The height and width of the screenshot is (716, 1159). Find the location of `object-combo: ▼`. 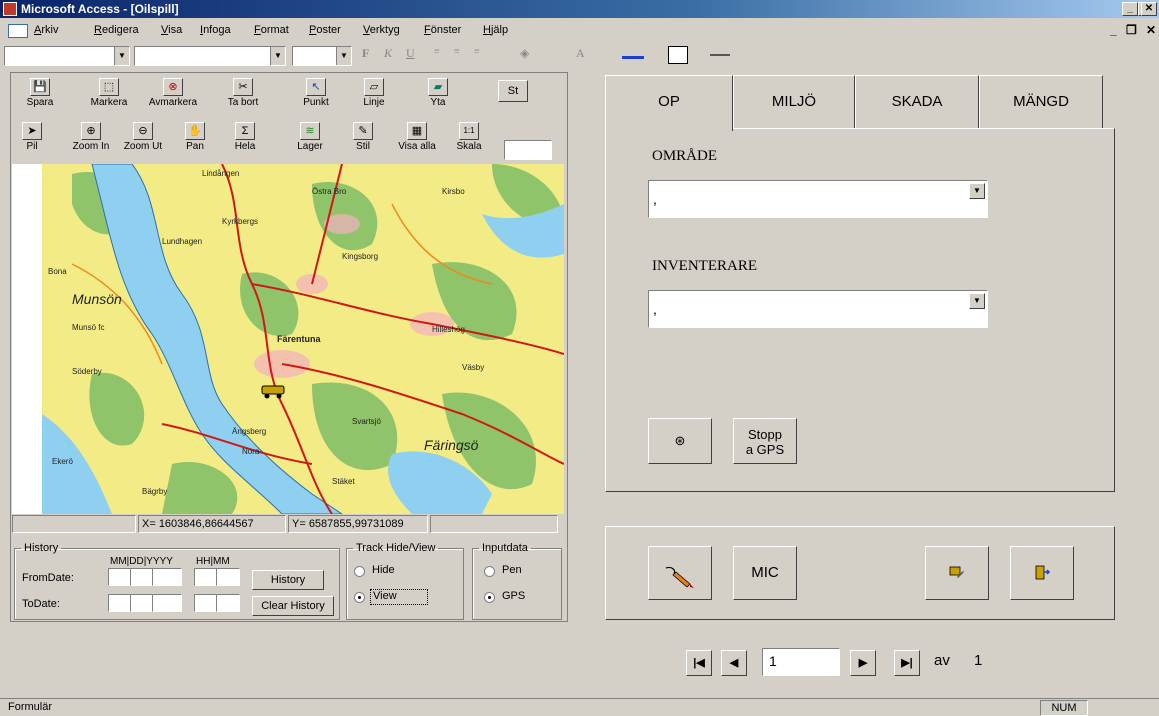

object-combo: ▼ is located at coordinates (67, 56).